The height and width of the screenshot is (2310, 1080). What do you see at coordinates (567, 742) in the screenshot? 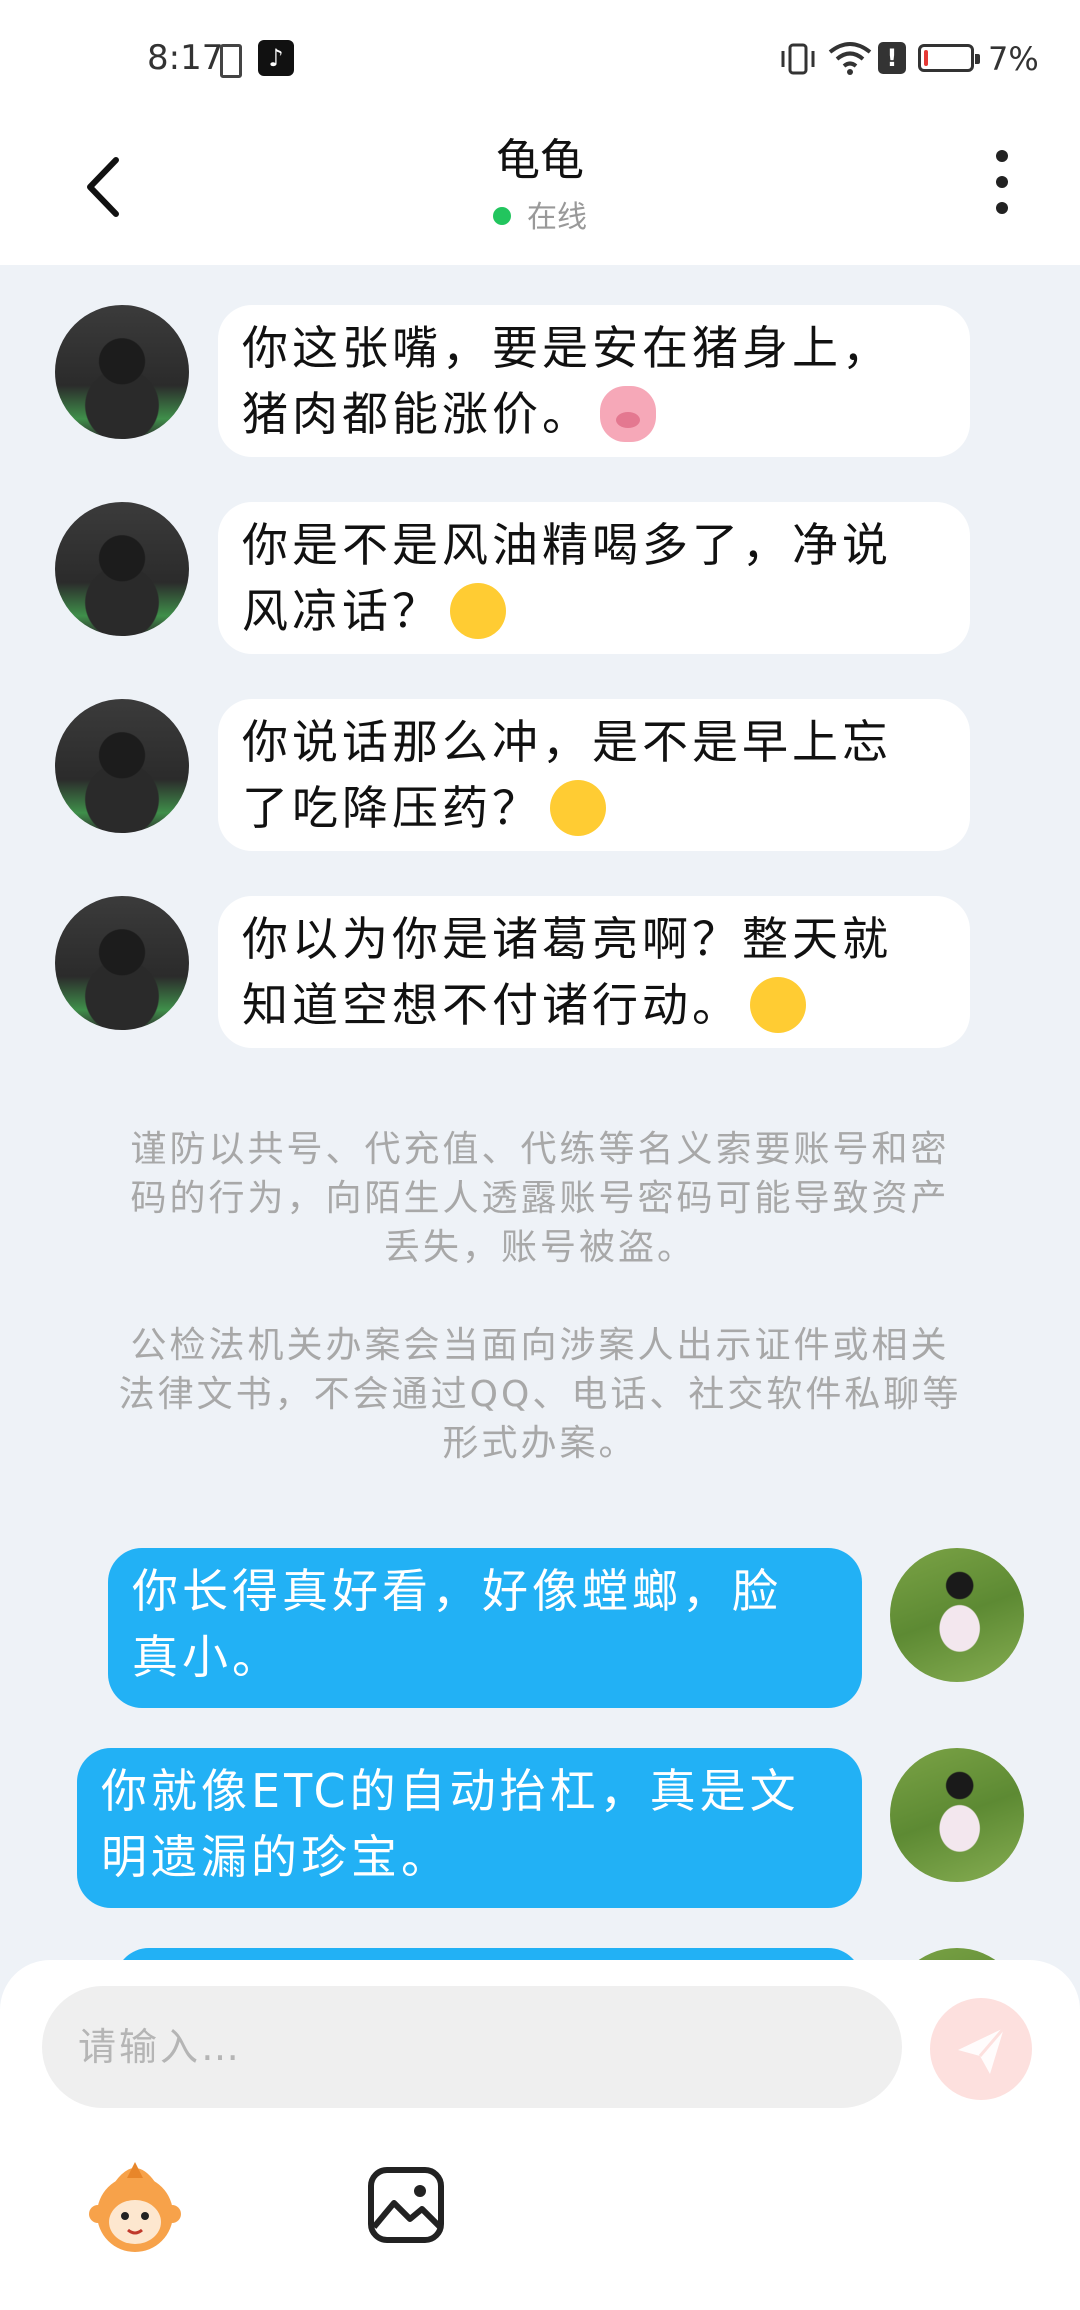
I see `message-line: 你说话那么冲，是不是早上忘` at bounding box center [567, 742].